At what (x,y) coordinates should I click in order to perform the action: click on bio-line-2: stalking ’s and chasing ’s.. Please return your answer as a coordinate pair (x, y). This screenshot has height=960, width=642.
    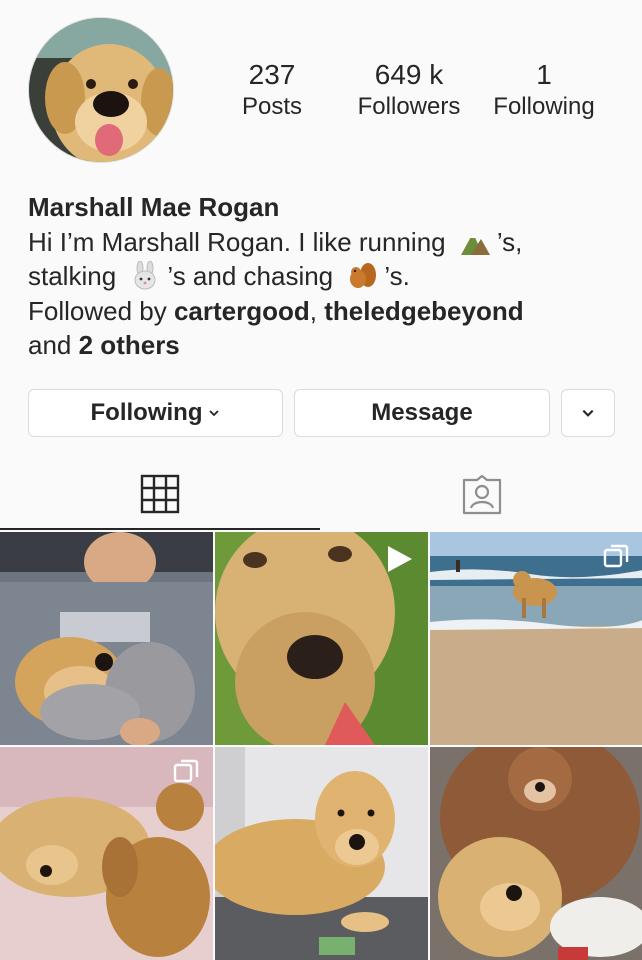
    Looking at the image, I should click on (328, 276).